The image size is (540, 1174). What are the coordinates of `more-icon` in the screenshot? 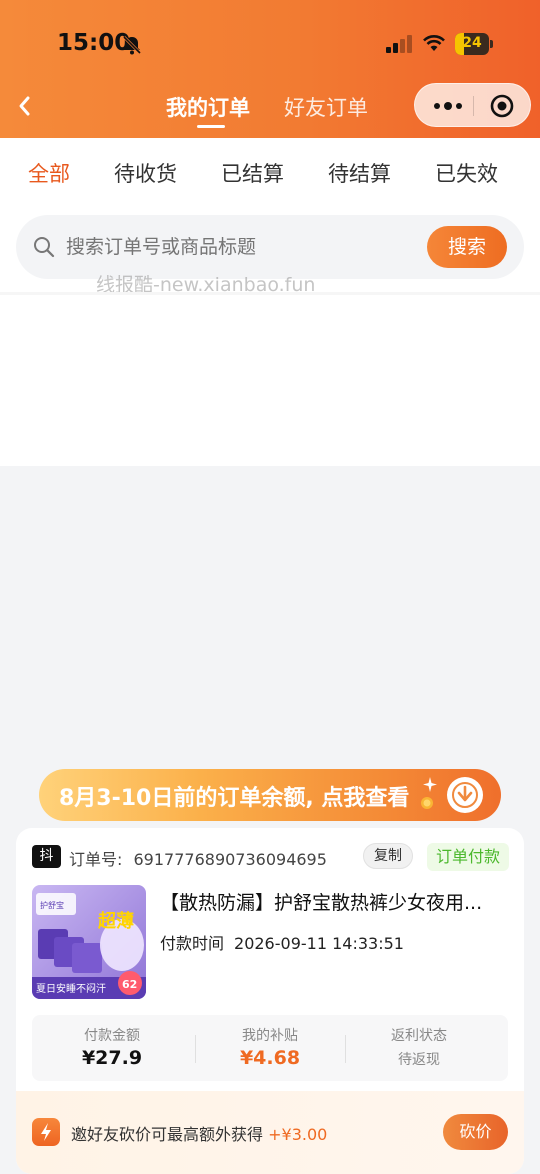 It's located at (448, 106).